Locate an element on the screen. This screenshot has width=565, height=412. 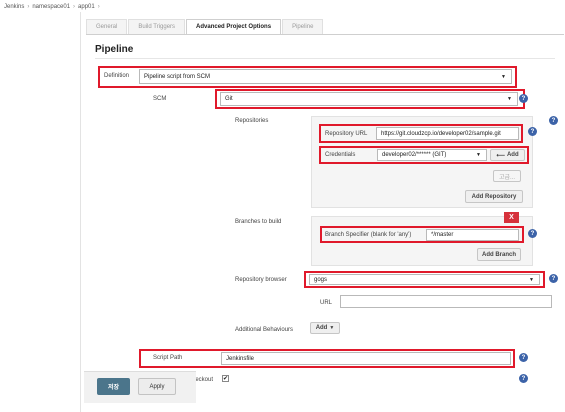
add-behaviour-button: Add ▼ is located at coordinates (325, 328).